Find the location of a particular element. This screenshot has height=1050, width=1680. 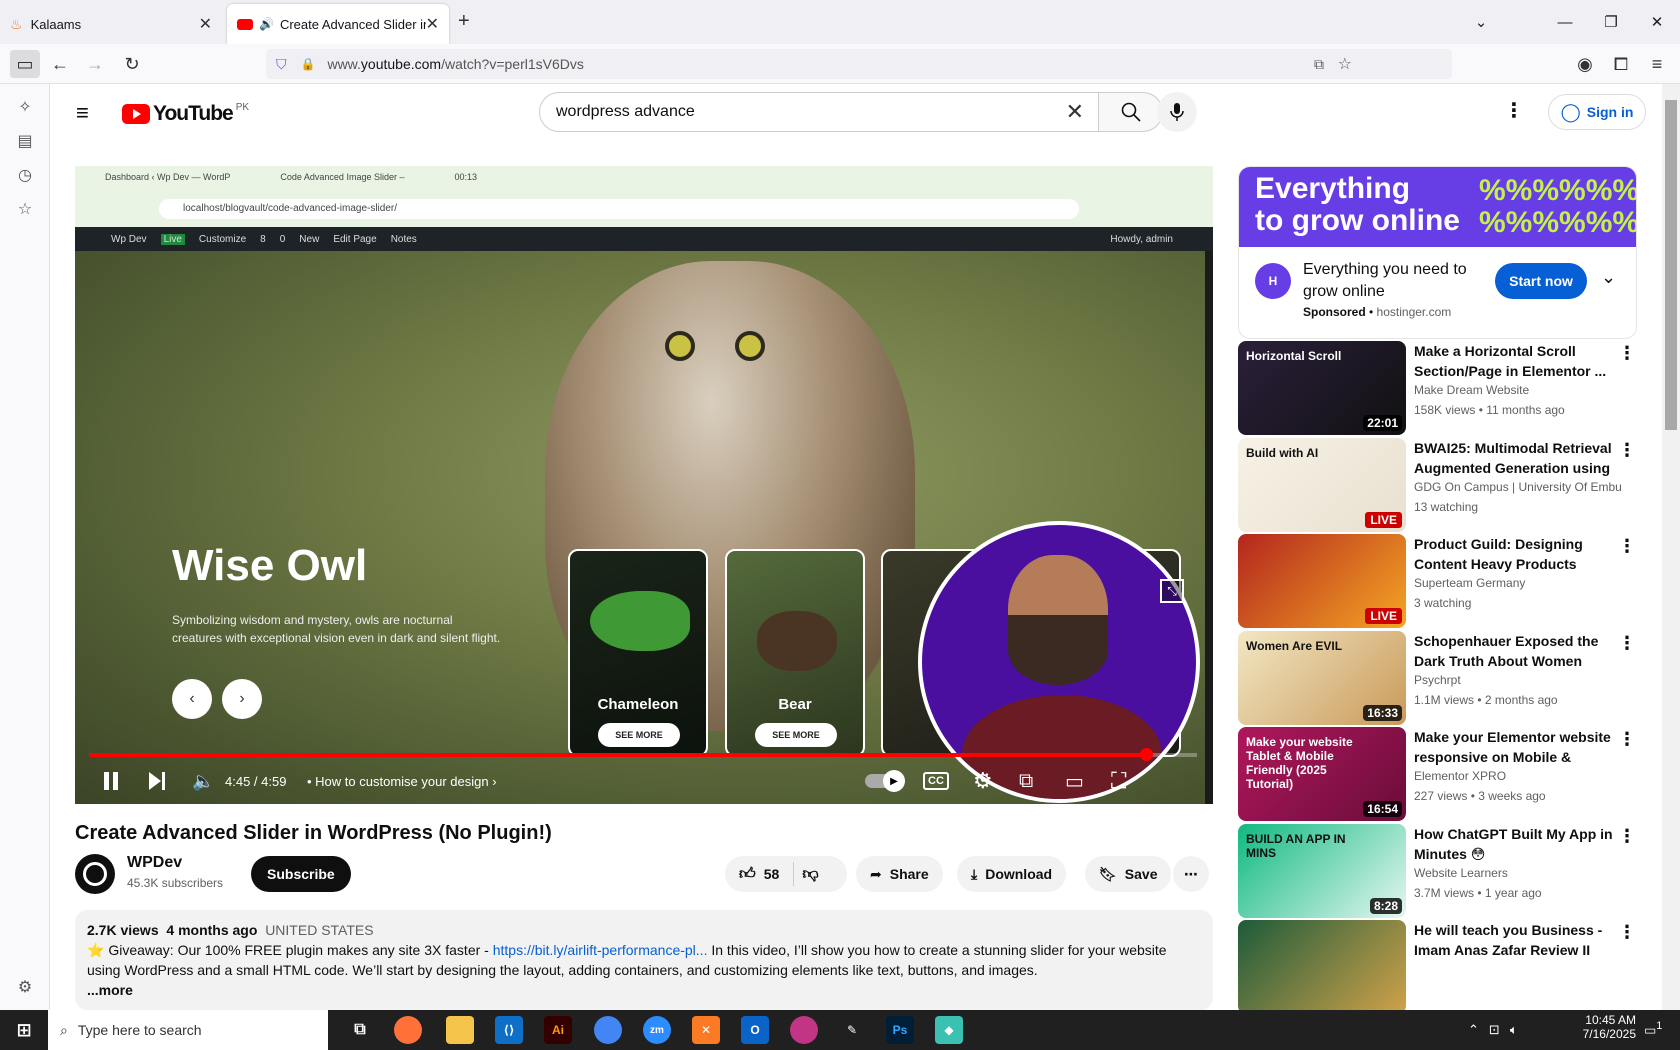

progress-scrubber is located at coordinates (1147, 754).